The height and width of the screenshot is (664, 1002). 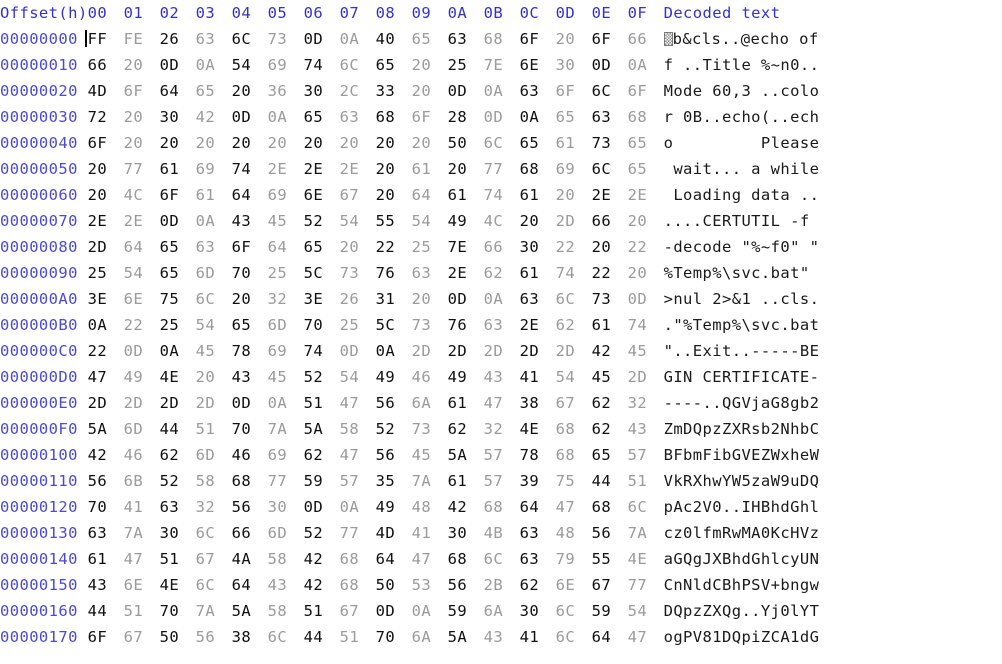 What do you see at coordinates (538, 481) in the screenshot?
I see `hex-byte: 39` at bounding box center [538, 481].